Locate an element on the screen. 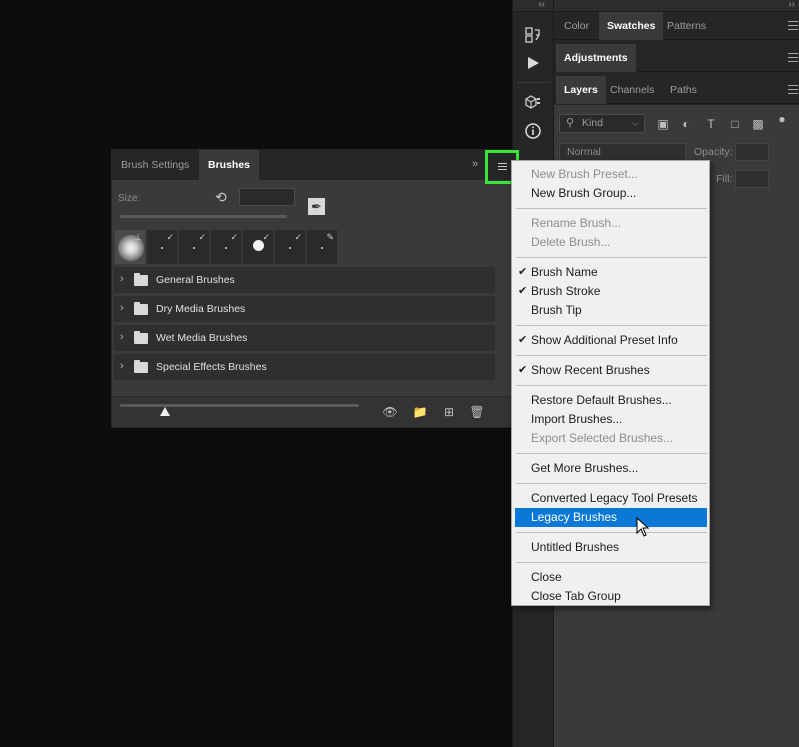 This screenshot has width=799, height=747. adjustment-filter-icon: ◐ is located at coordinates (686, 124).